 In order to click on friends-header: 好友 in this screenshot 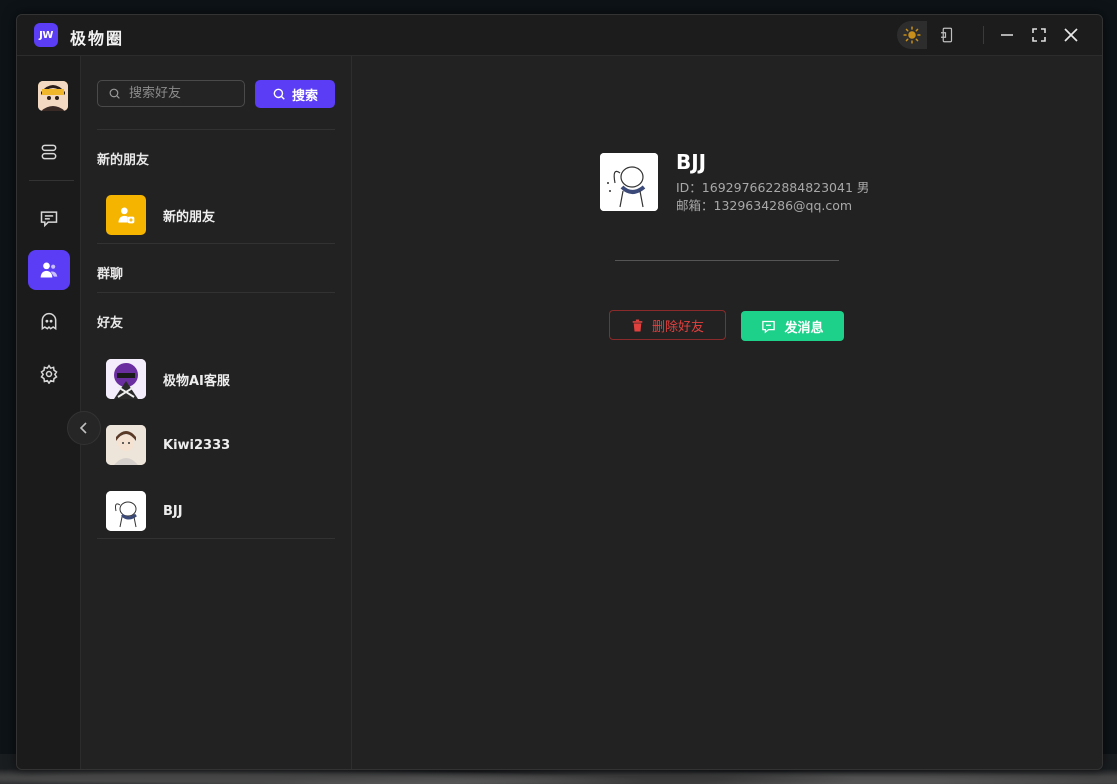, I will do `click(110, 323)`.